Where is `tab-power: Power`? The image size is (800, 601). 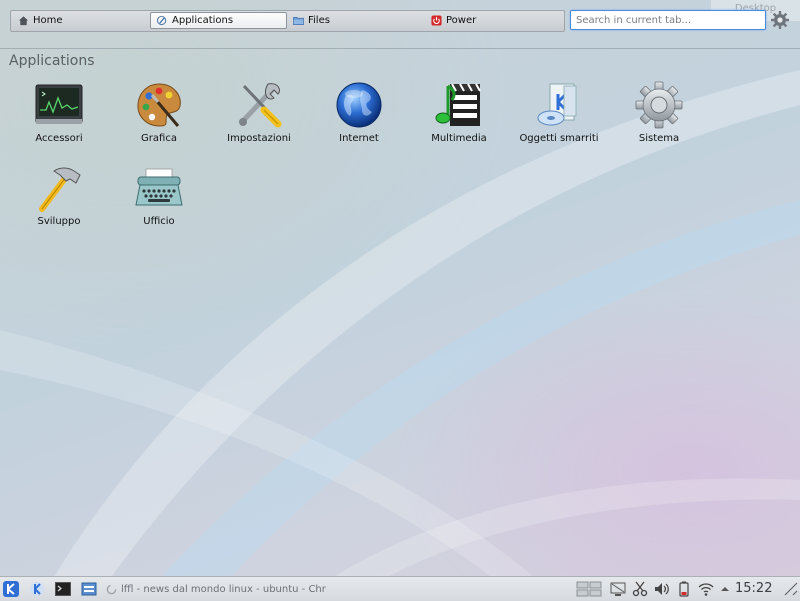 tab-power: Power is located at coordinates (494, 20).